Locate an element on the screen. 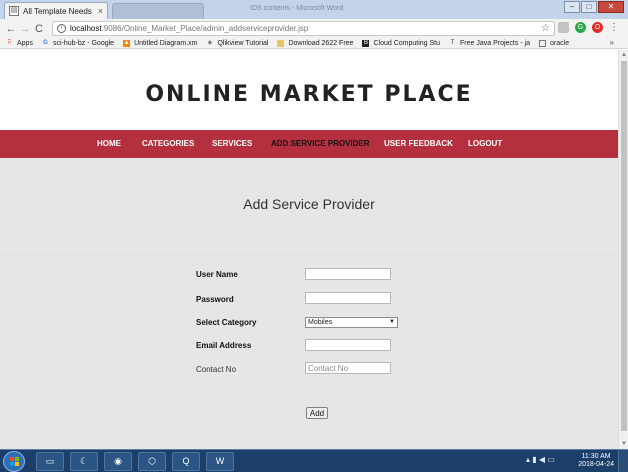 The image size is (628, 472). qlik-icon: ◈ is located at coordinates (210, 42).